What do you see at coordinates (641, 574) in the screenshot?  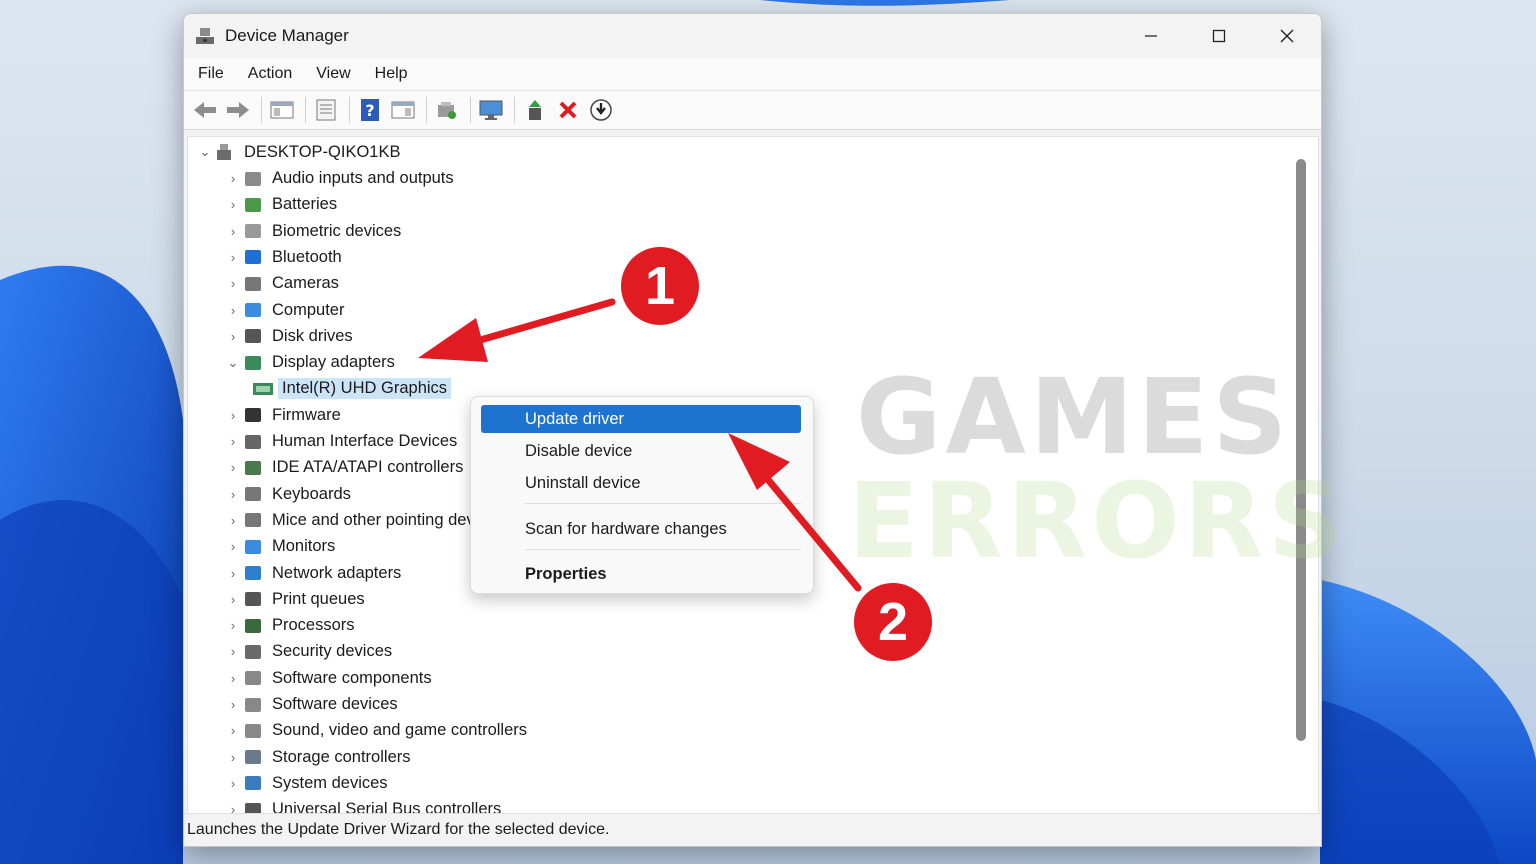 I see `menu-item-properties: Properties` at bounding box center [641, 574].